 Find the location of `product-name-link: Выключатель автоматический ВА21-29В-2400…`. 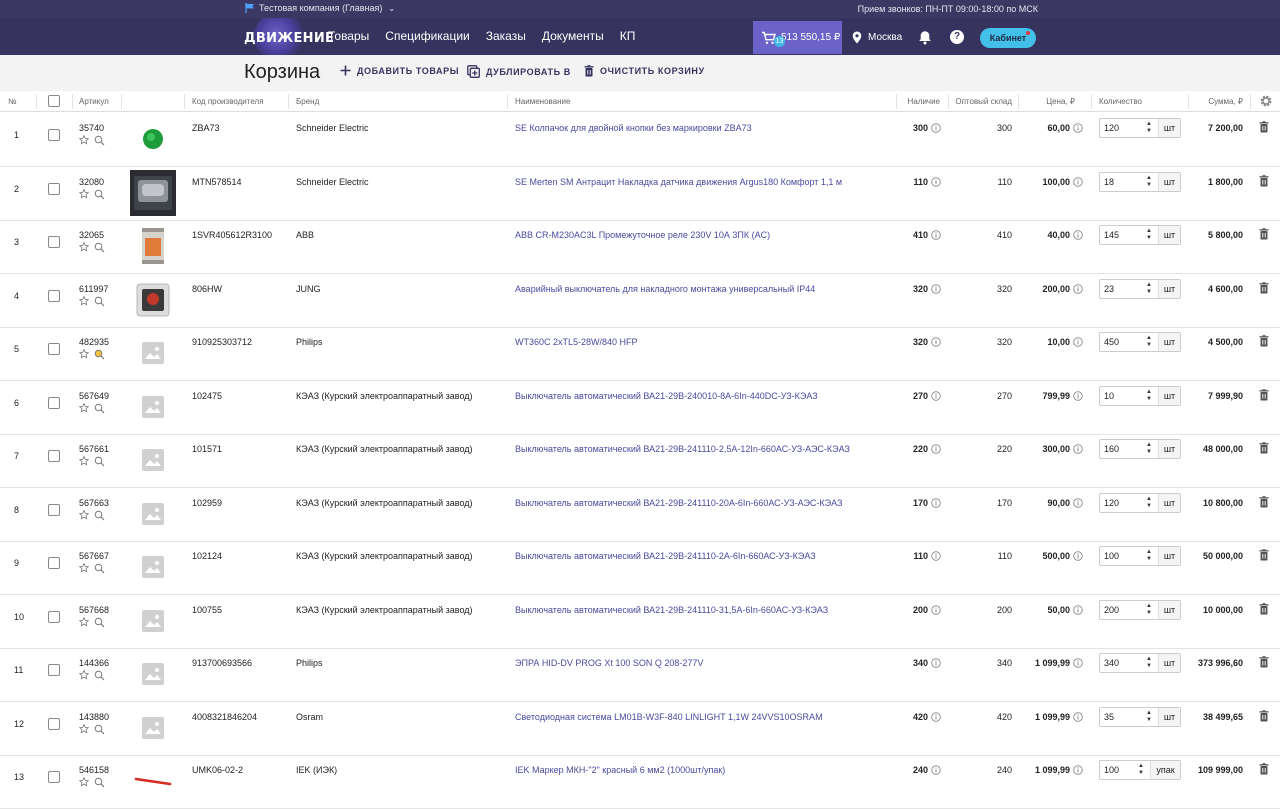

product-name-link: Выключатель автоматический ВА21-29В-2400… is located at coordinates (666, 396).